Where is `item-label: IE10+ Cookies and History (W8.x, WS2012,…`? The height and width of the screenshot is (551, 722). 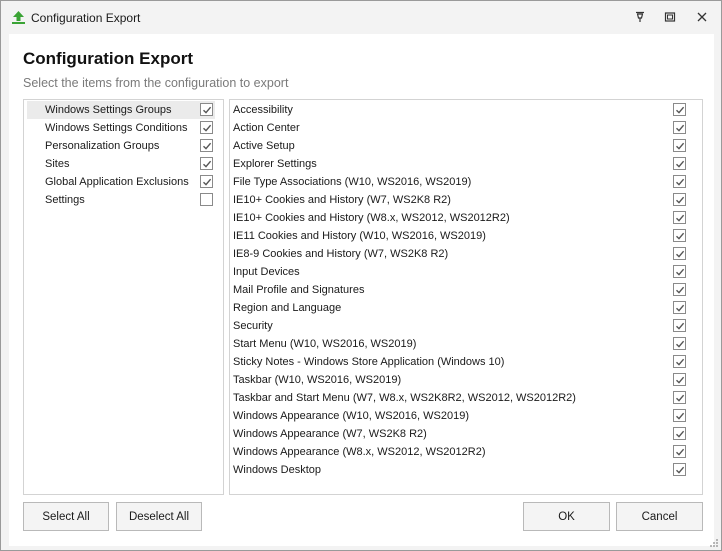 item-label: IE10+ Cookies and History (W8.x, WS2012,… is located at coordinates (371, 218).